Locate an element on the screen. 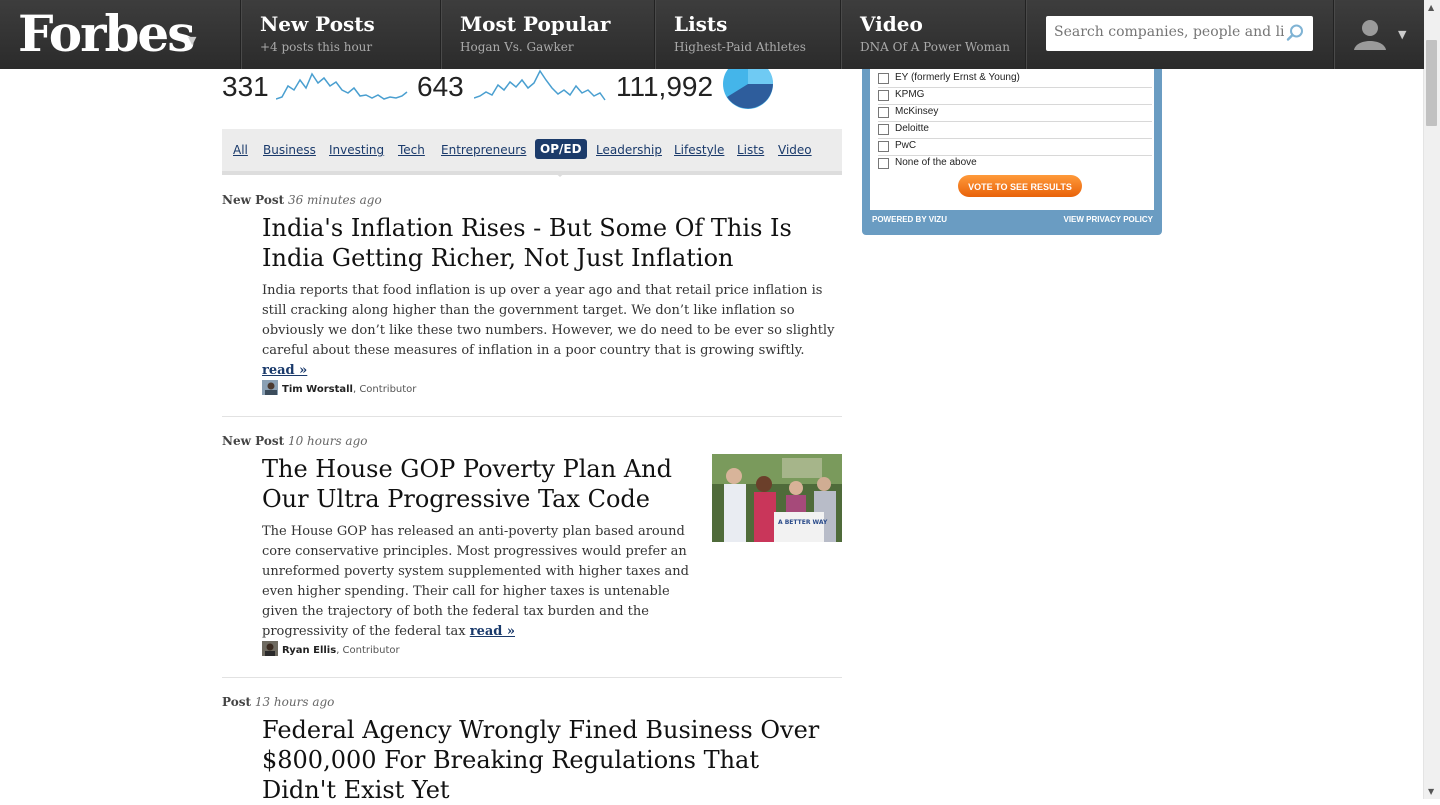 The height and width of the screenshot is (805, 1440). page-scrollbar: ▲ ▼ is located at coordinates (1431, 399).